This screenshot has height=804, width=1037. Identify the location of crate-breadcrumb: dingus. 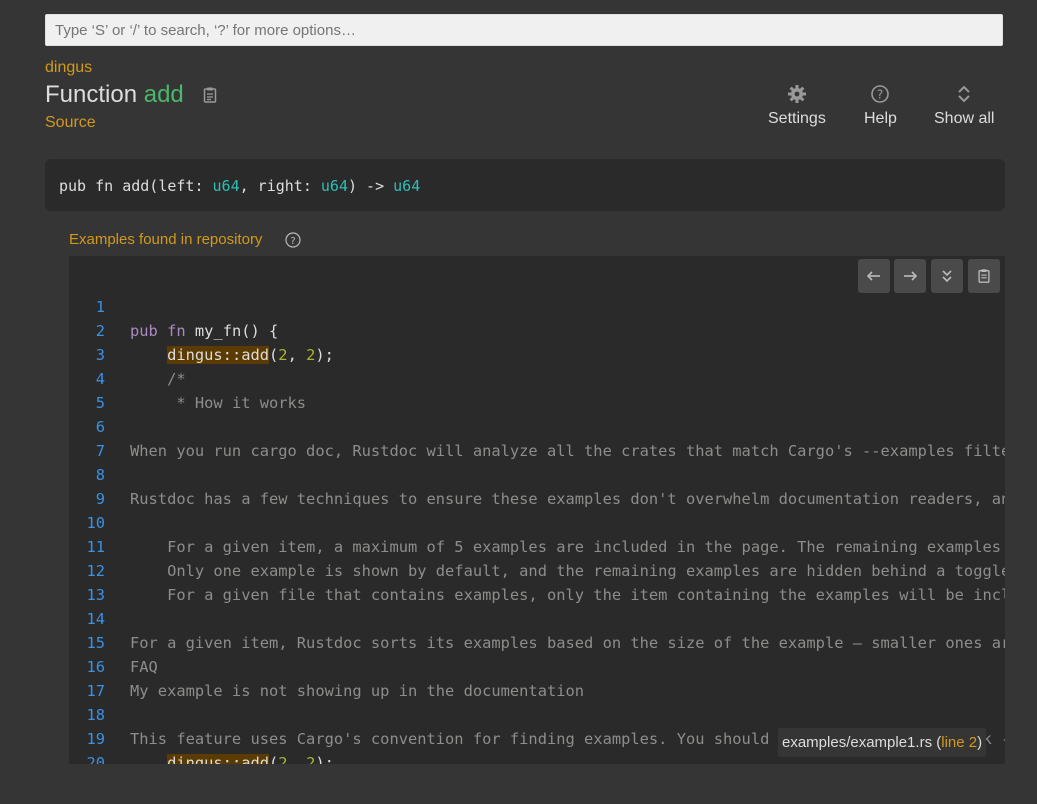
(68, 68).